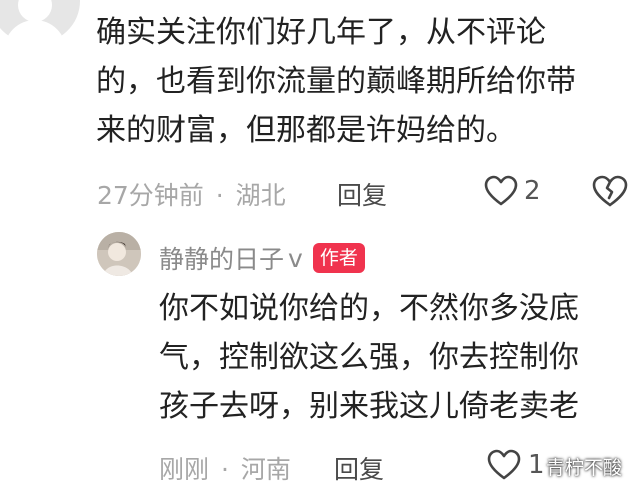  What do you see at coordinates (295, 258) in the screenshot?
I see `verified-mark: v` at bounding box center [295, 258].